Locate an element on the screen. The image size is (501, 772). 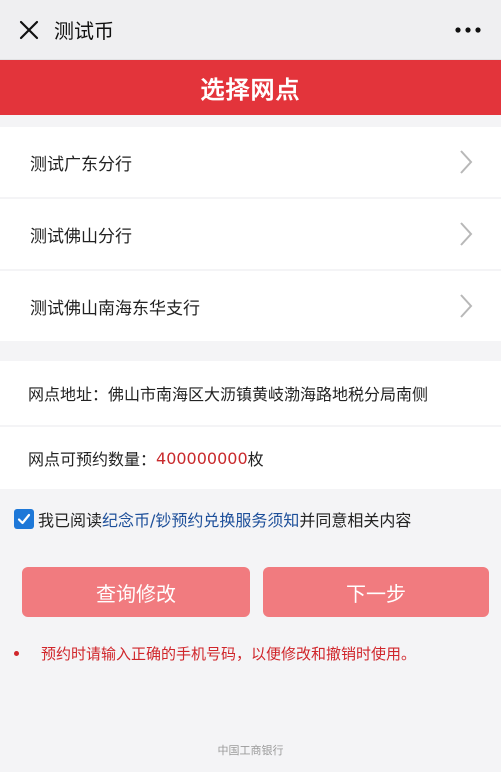
branch-quota-row: 网点可预约数量： 400000000 枚 is located at coordinates (250, 458).